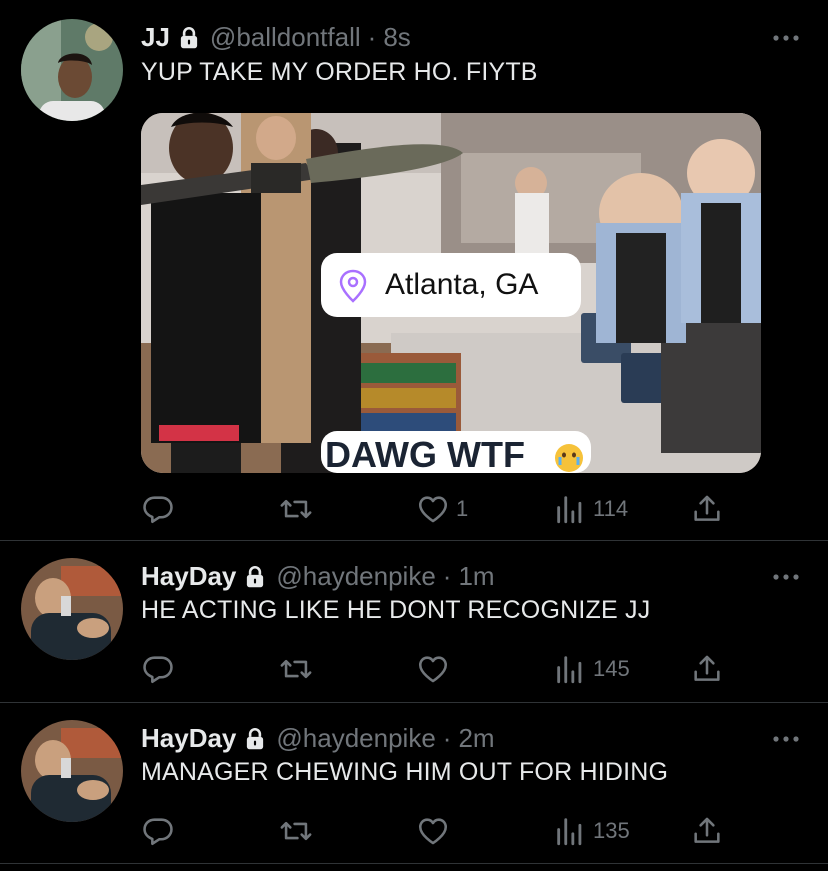 This screenshot has width=828, height=871. Describe the element at coordinates (462, 508) in the screenshot. I see `like-count: 1` at that location.